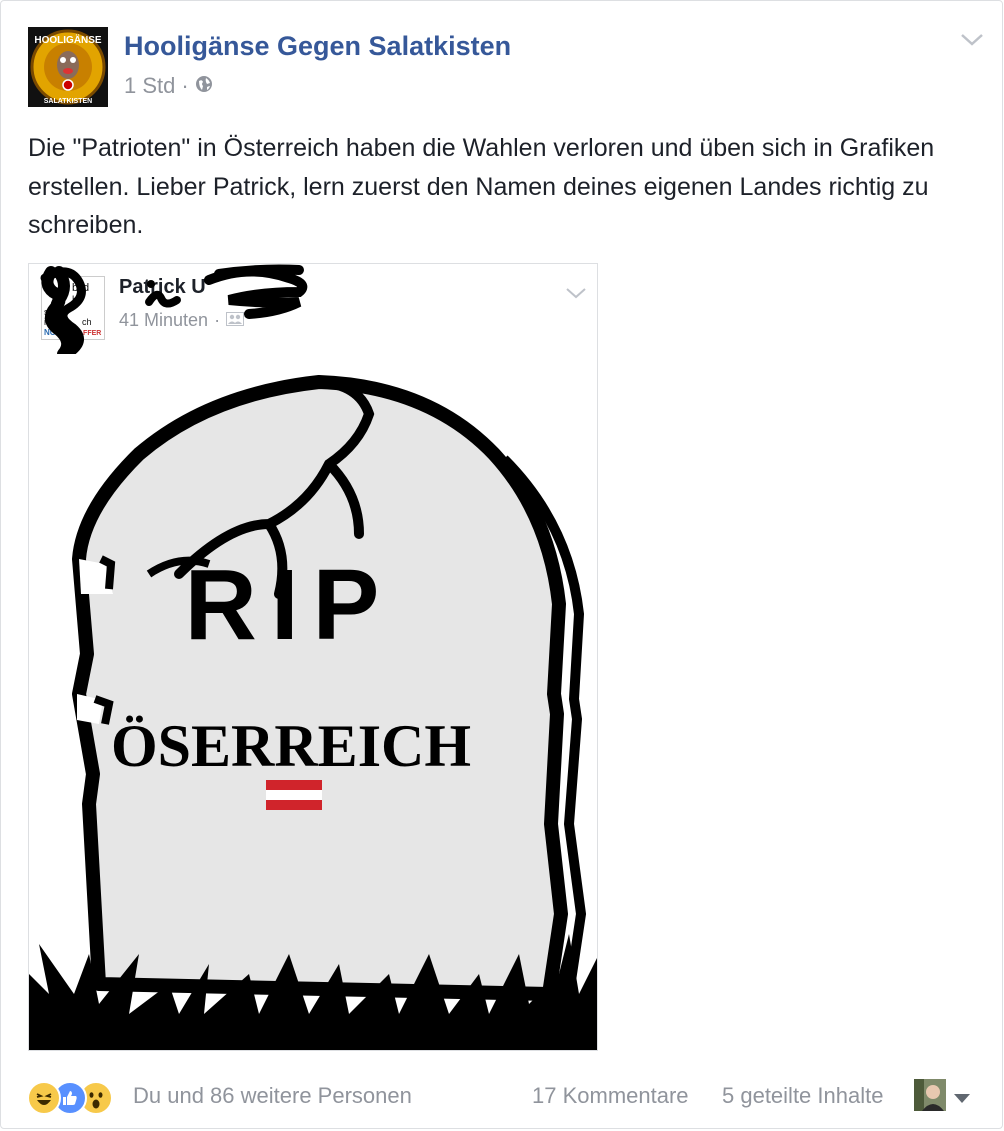  I want to click on post-options-chevron-icon, so click(972, 42).